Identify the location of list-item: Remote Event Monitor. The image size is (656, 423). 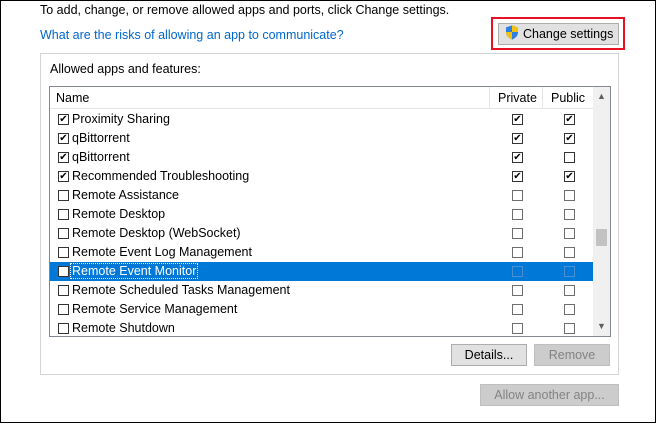
(321, 271).